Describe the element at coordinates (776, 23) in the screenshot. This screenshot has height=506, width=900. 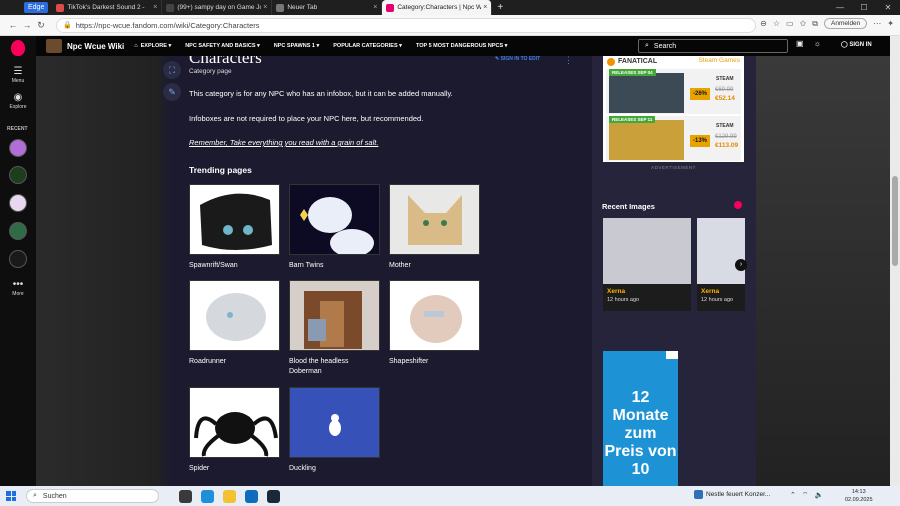
I see `favorite-star-icon: ☆` at that location.